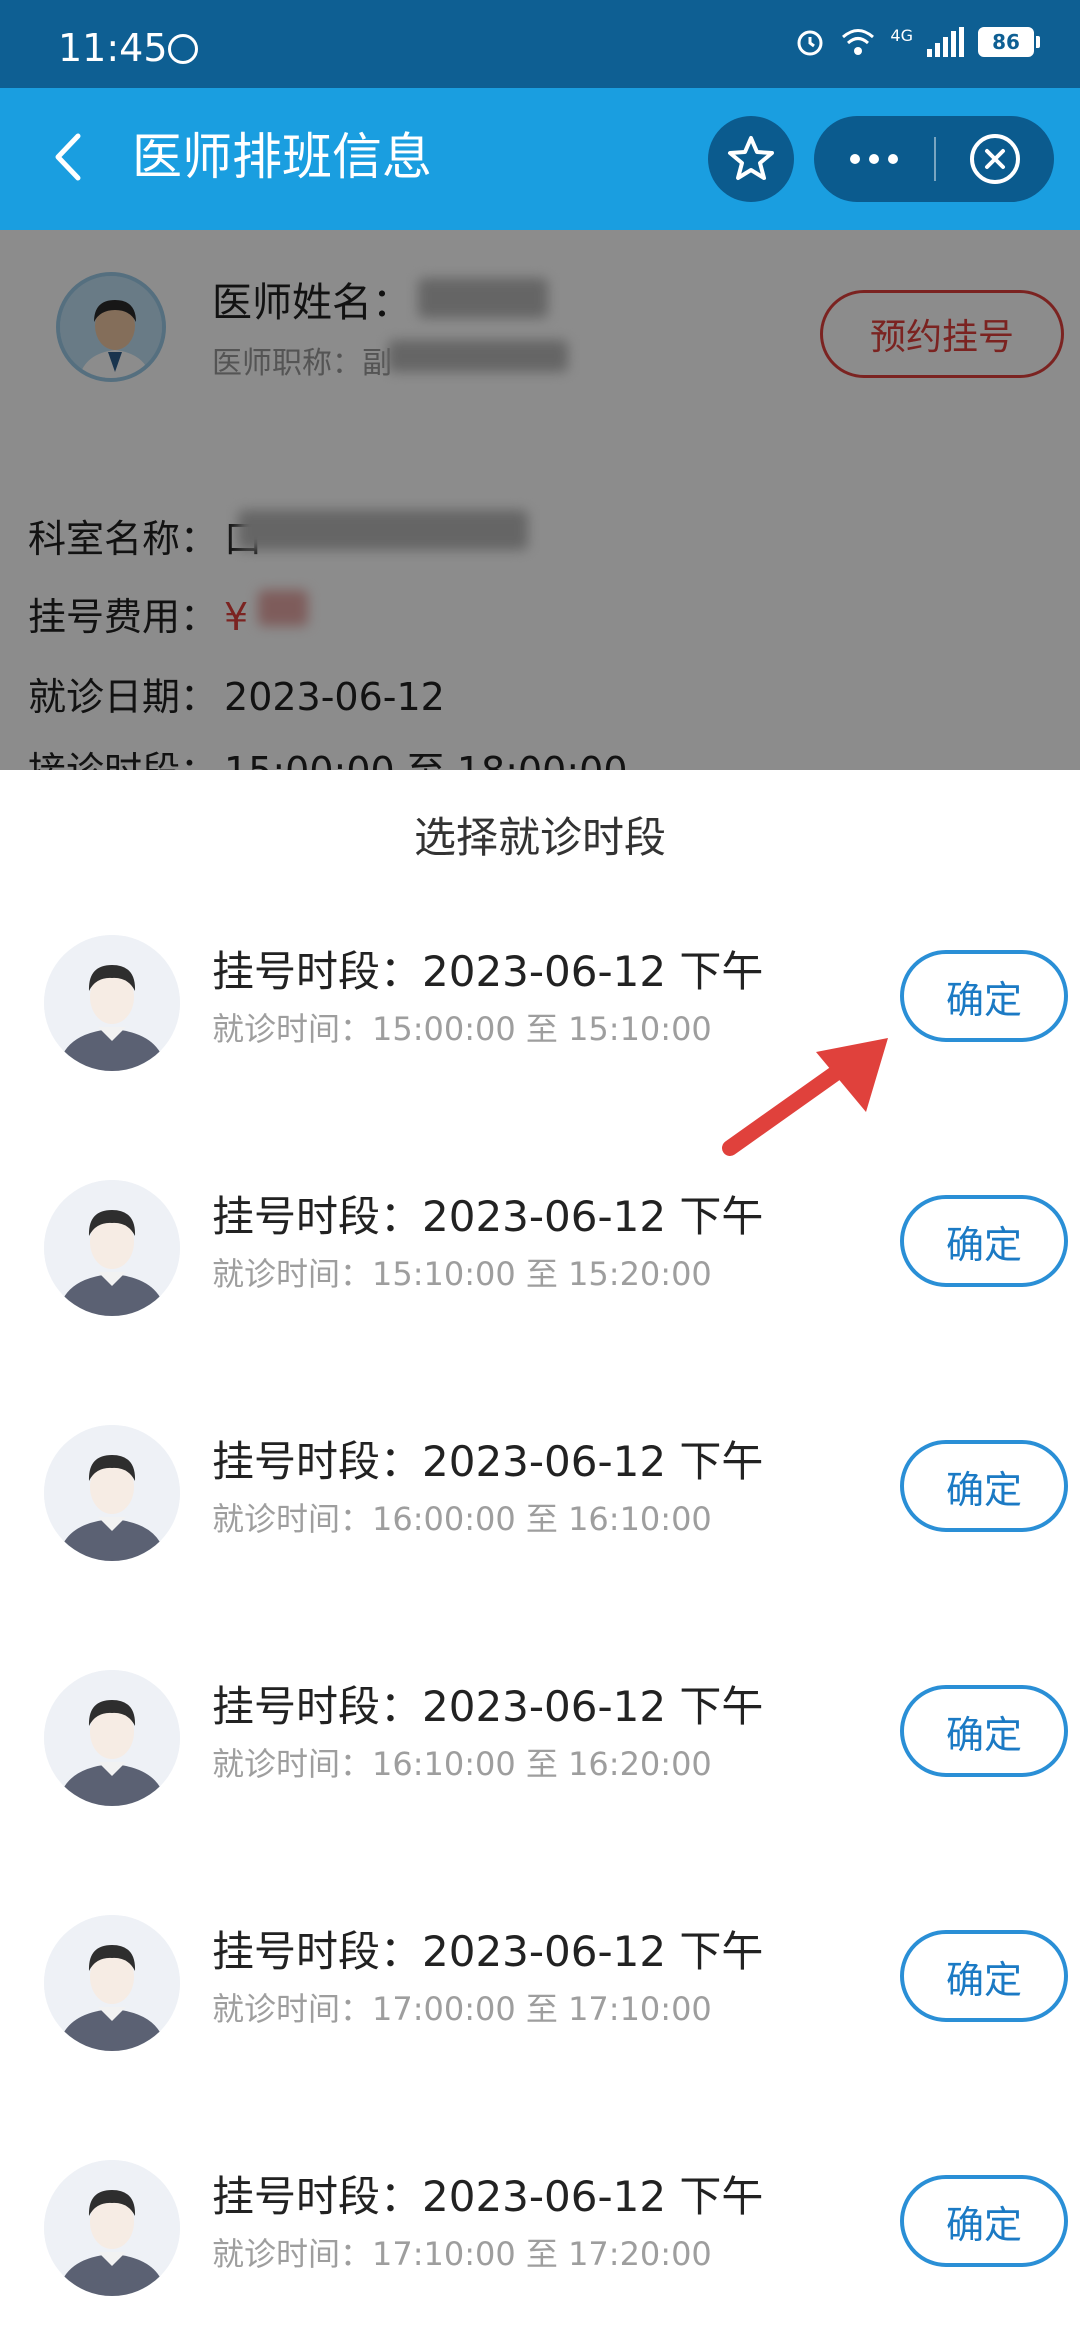 The width and height of the screenshot is (1080, 2333). I want to click on page-title: 医师排班信息, so click(282, 157).